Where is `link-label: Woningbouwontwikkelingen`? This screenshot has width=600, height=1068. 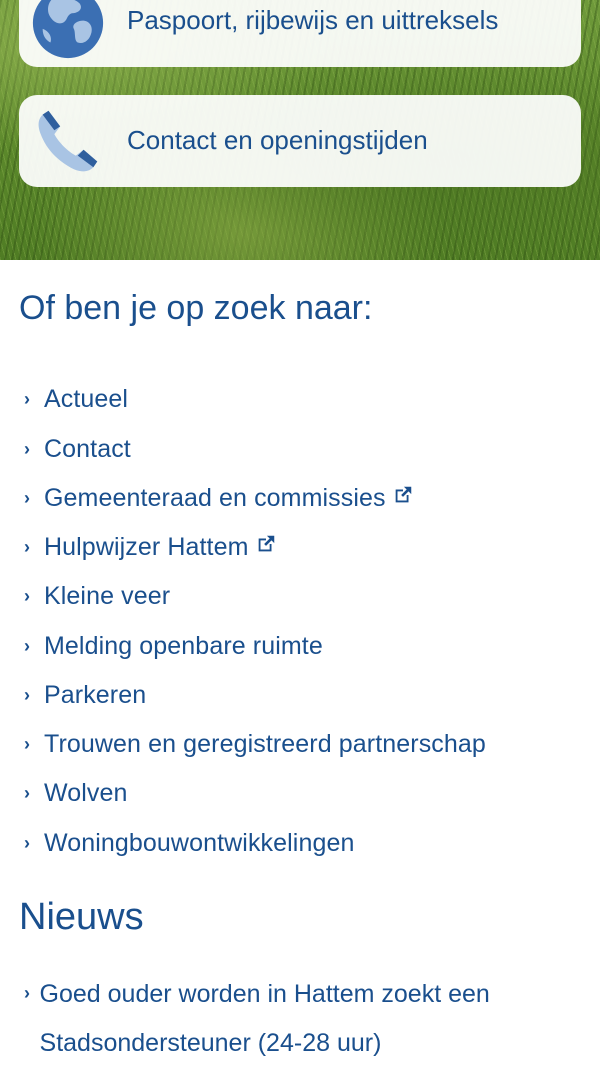 link-label: Woningbouwontwikkelingen is located at coordinates (199, 842).